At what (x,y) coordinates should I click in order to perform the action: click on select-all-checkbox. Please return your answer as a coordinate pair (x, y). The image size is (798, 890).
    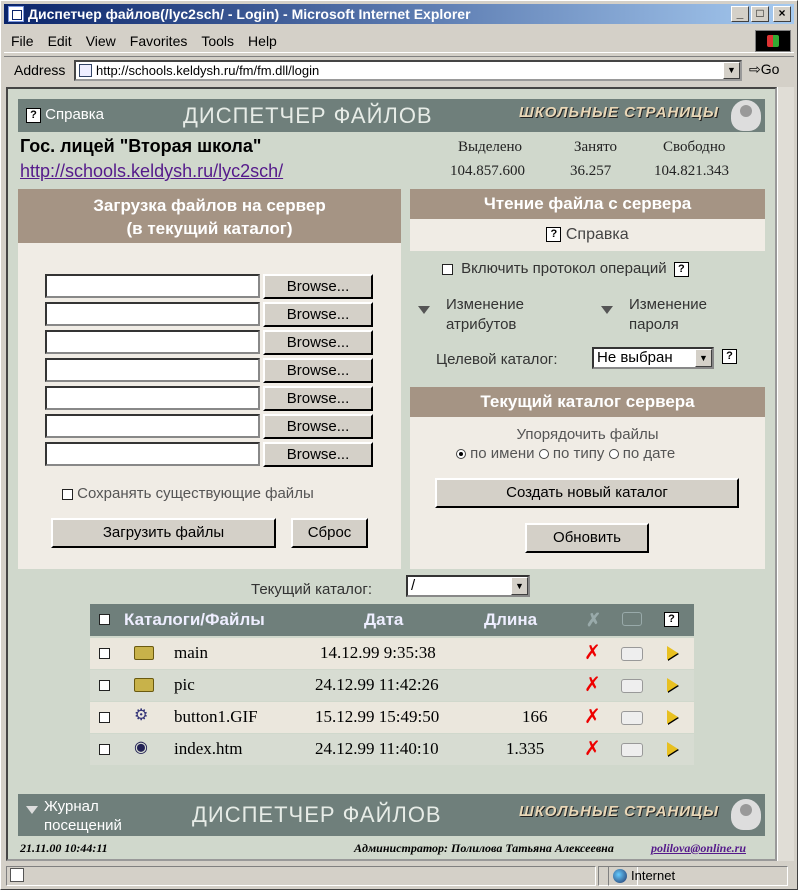
    Looking at the image, I should click on (104, 619).